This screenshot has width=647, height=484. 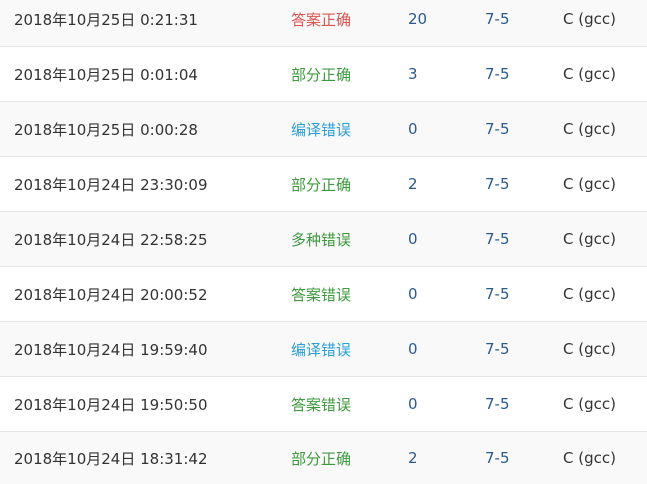 I want to click on submission-time: 2018年10月24日 19:50:50, so click(x=111, y=404).